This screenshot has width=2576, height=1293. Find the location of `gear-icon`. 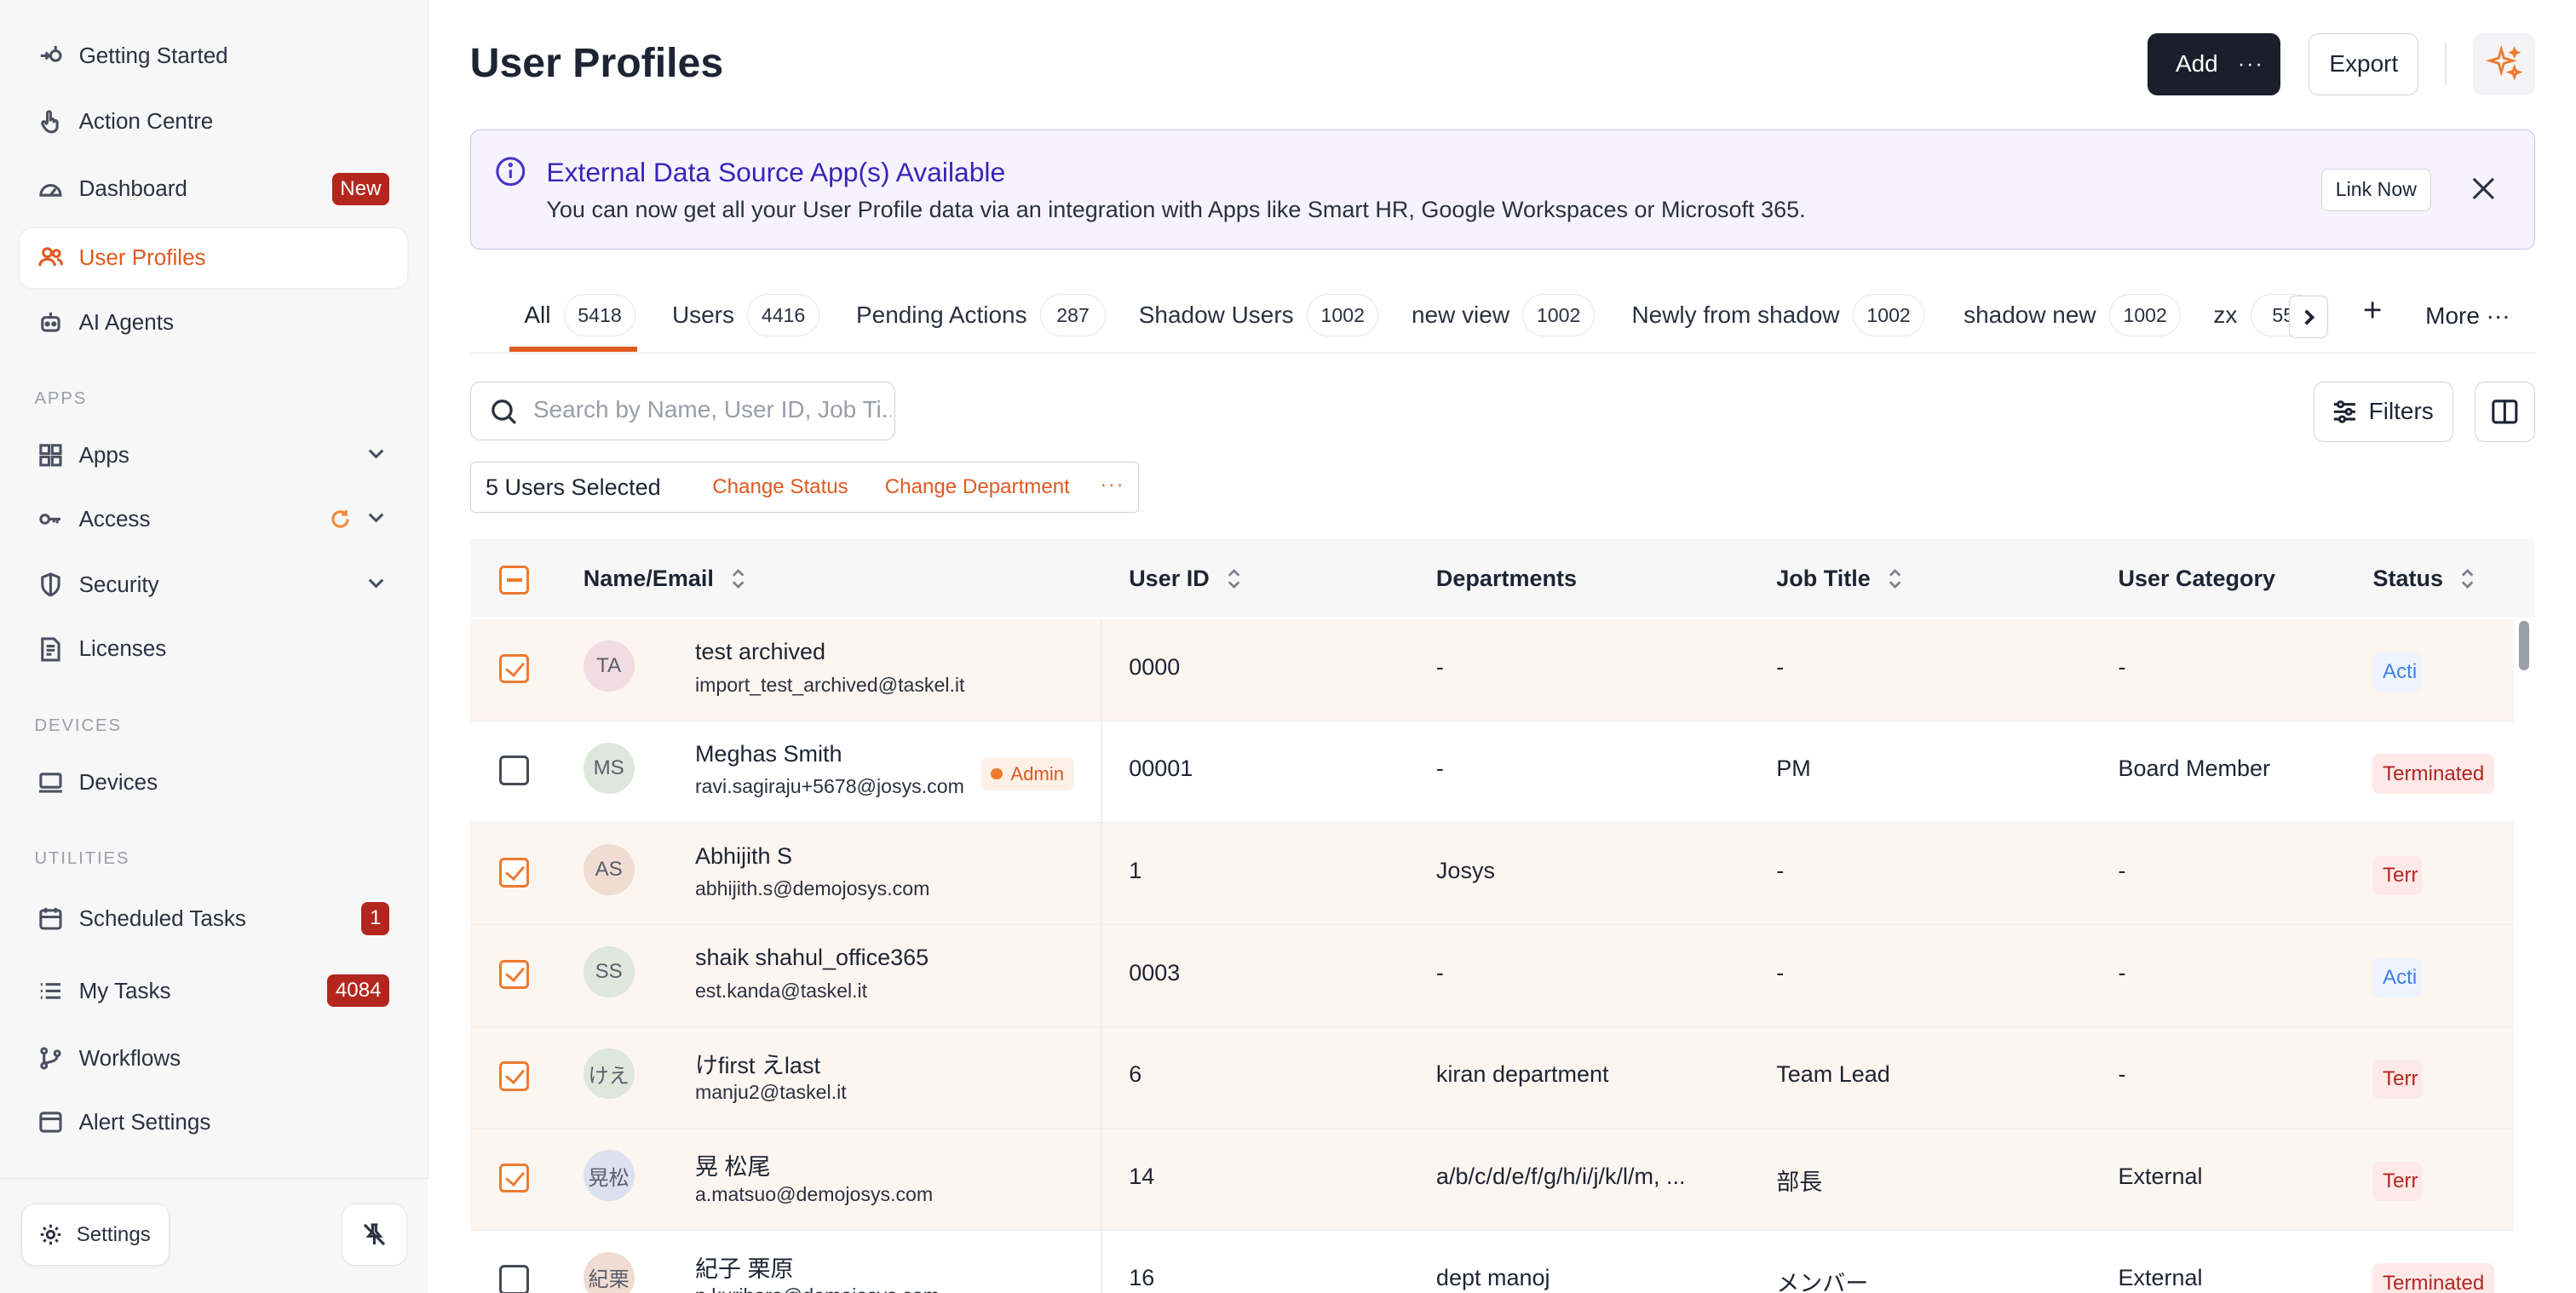

gear-icon is located at coordinates (51, 1234).